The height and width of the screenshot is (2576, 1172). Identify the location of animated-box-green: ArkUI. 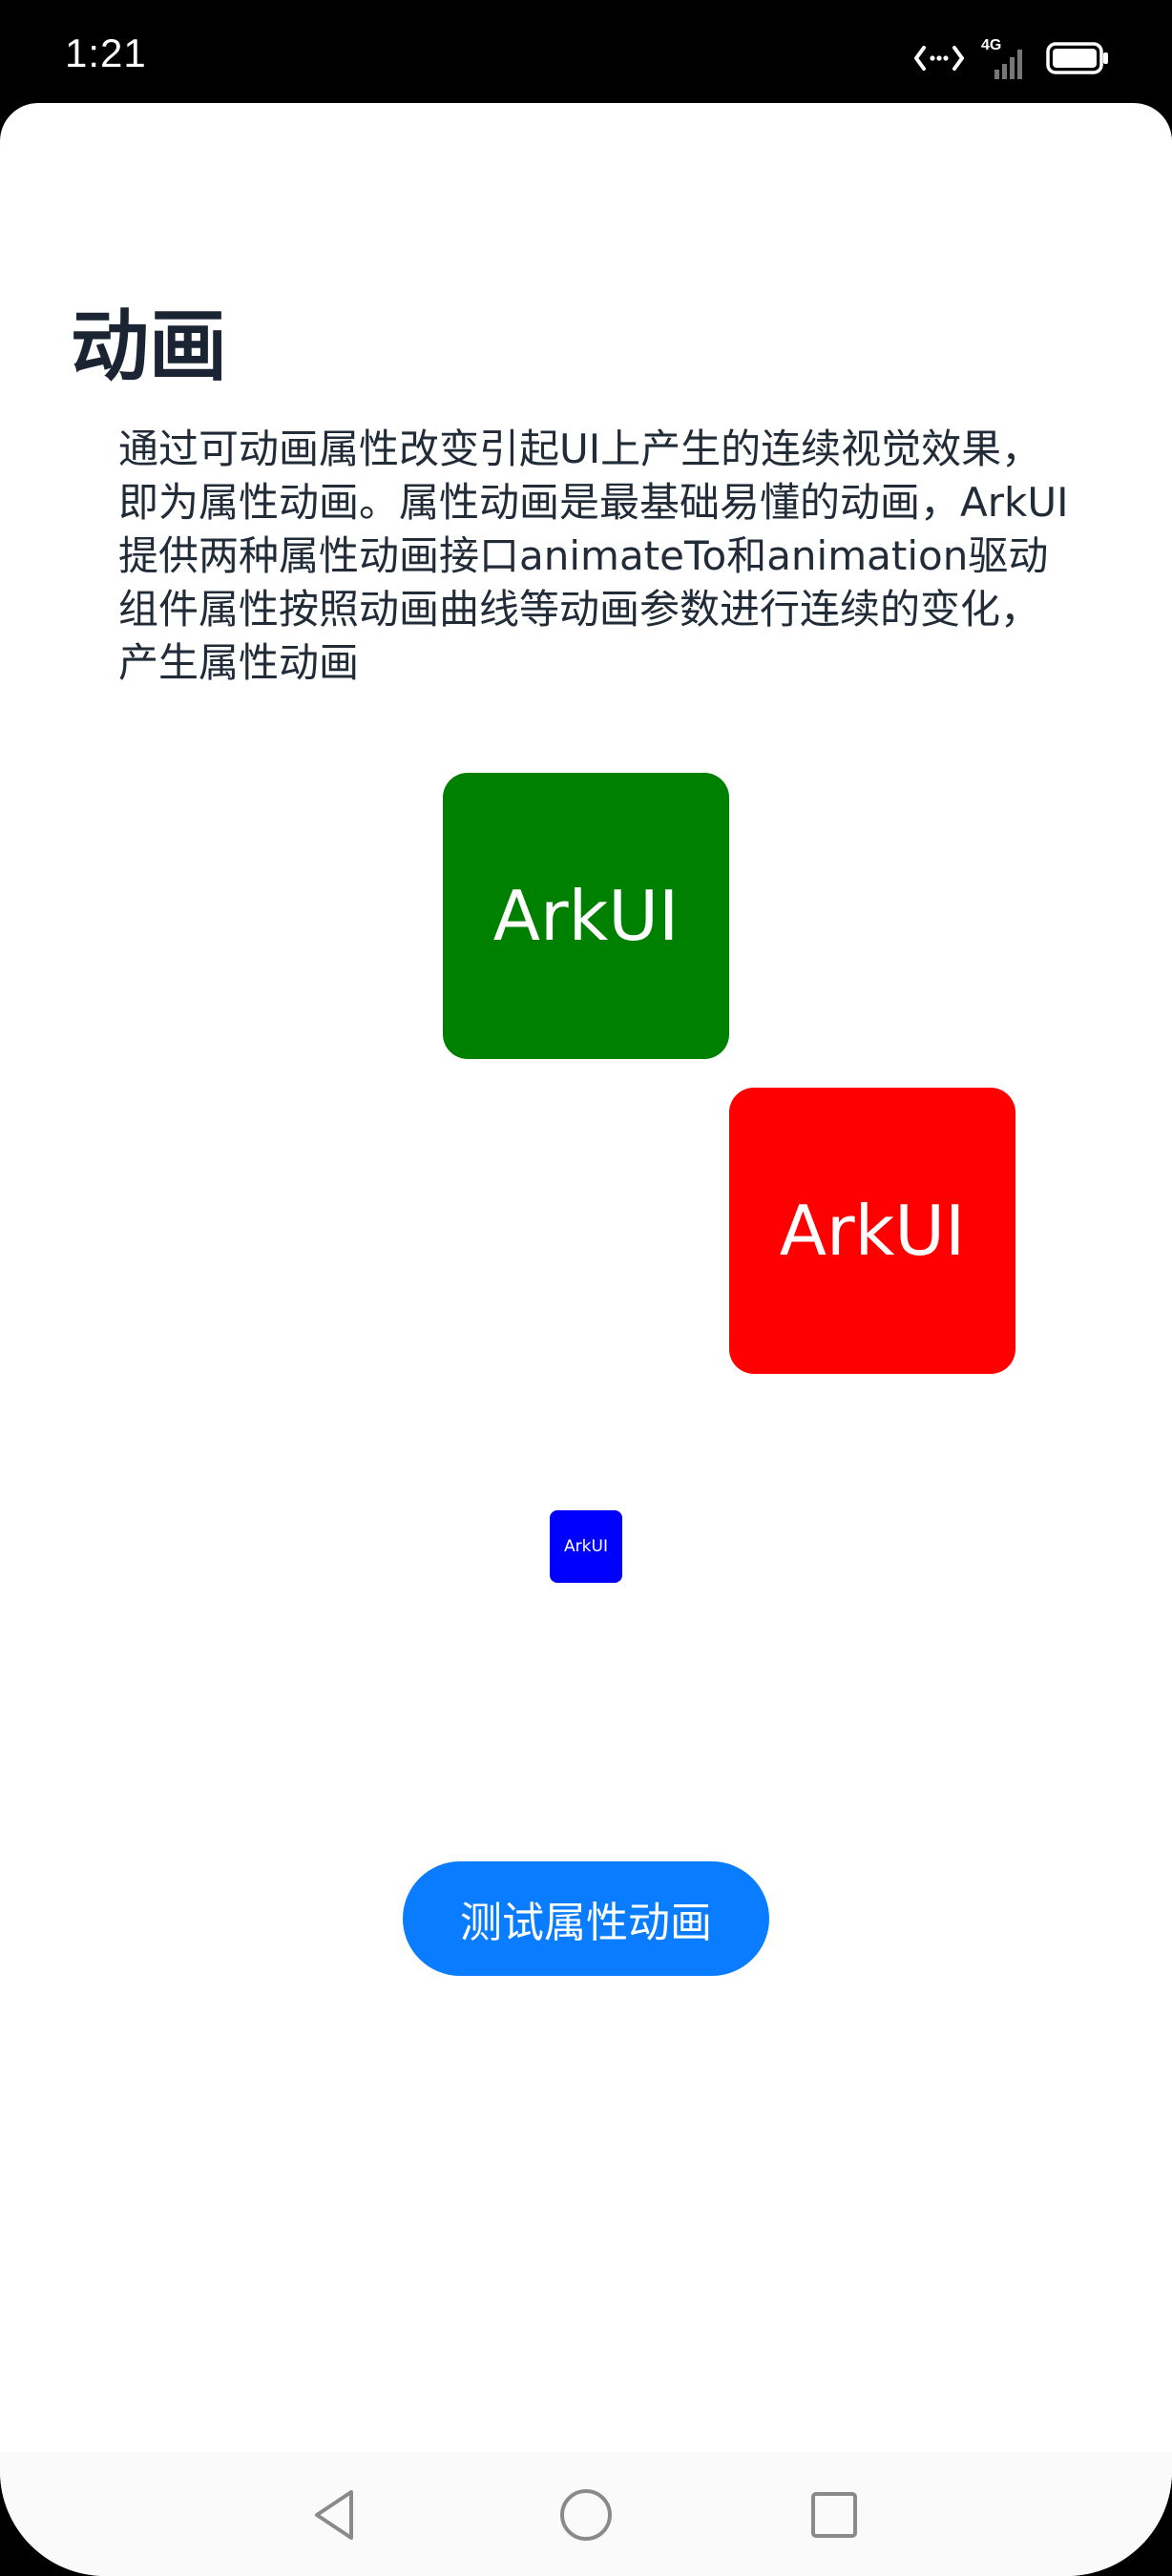
(586, 916).